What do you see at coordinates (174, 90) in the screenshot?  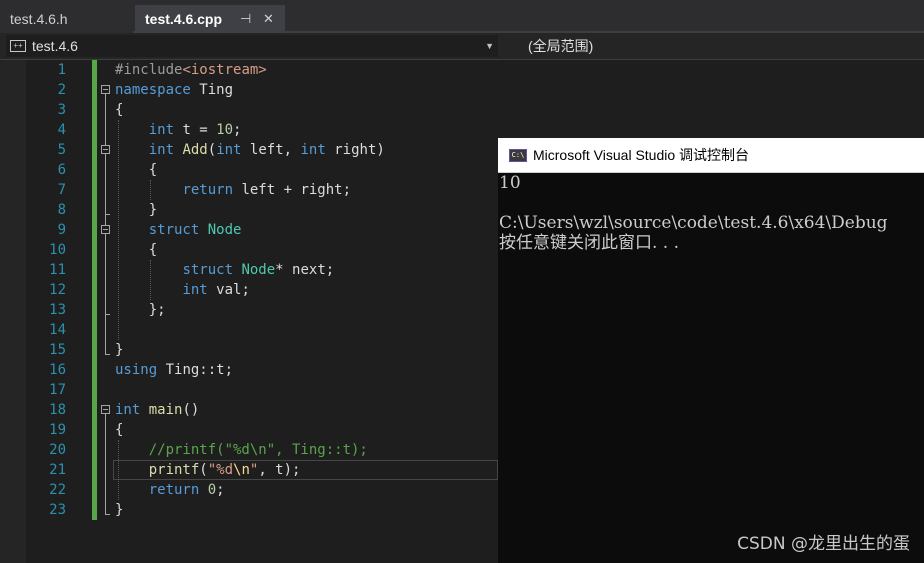 I see `code-text: namespace Ting` at bounding box center [174, 90].